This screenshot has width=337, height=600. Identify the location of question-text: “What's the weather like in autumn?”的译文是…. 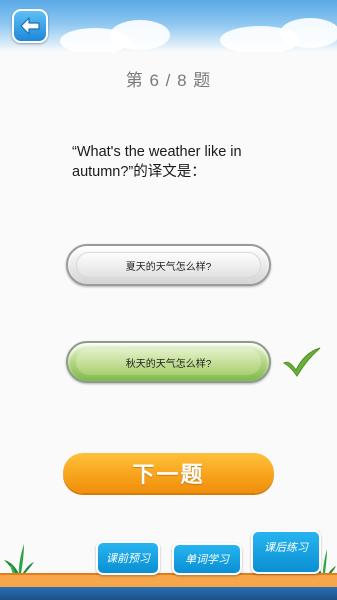
(157, 162).